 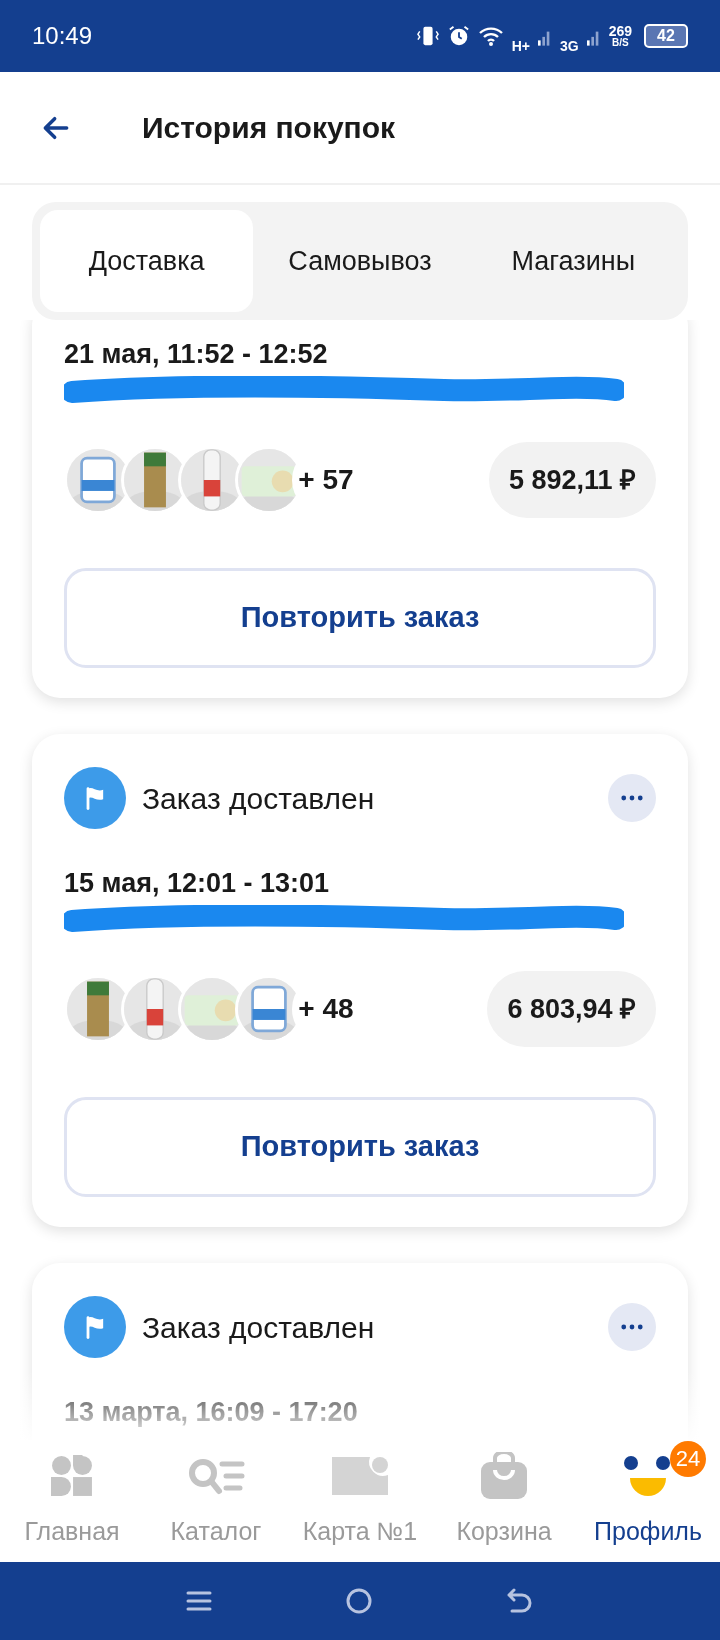 What do you see at coordinates (504, 1475) in the screenshot?
I see `bag-icon` at bounding box center [504, 1475].